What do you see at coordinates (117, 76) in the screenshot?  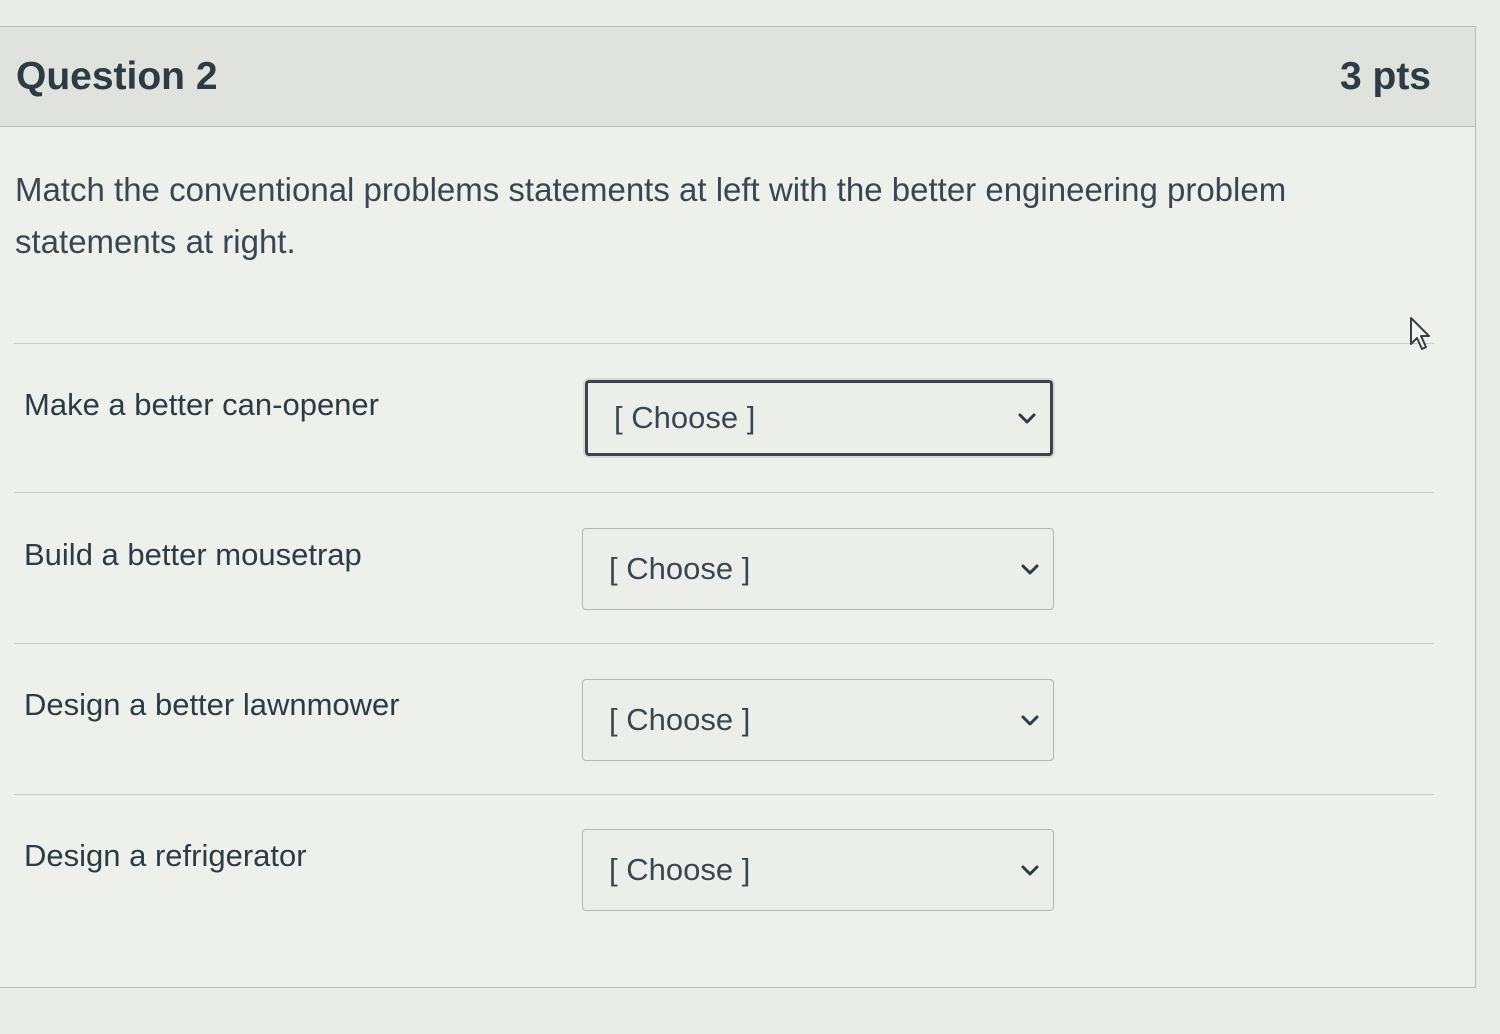 I see `question-title: Question 2` at bounding box center [117, 76].